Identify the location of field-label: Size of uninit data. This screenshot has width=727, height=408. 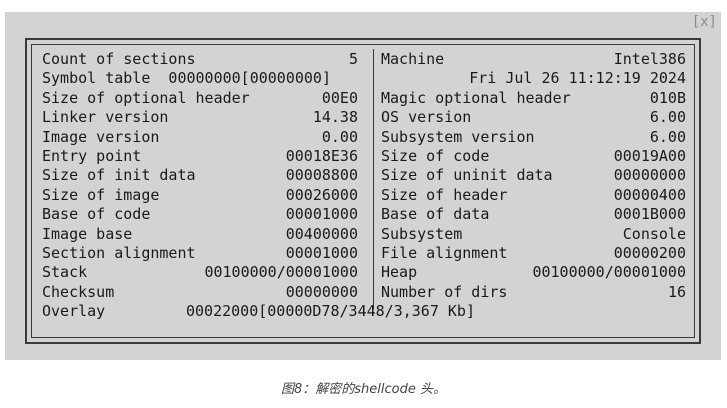
(467, 175).